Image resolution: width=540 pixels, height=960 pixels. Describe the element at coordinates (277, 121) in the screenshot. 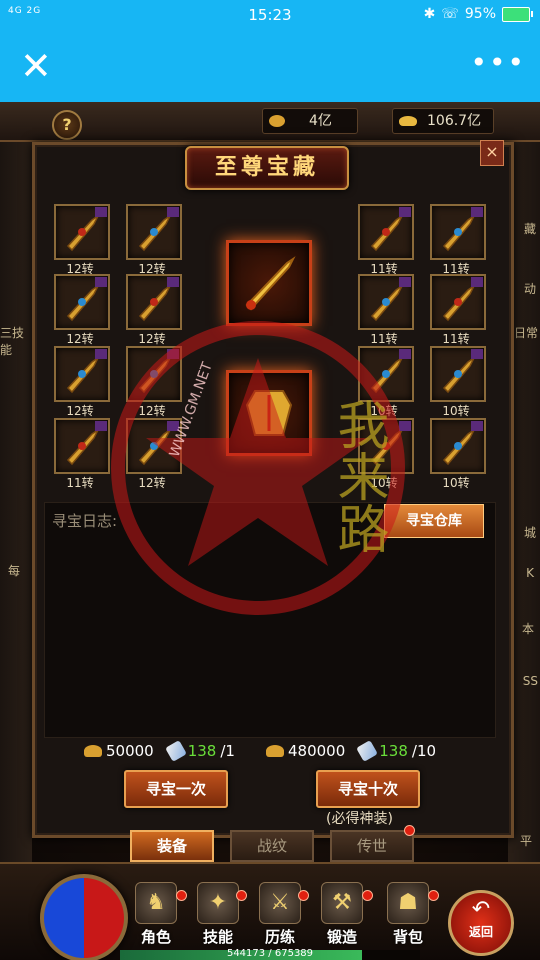

I see `gold-coin-icon` at that location.